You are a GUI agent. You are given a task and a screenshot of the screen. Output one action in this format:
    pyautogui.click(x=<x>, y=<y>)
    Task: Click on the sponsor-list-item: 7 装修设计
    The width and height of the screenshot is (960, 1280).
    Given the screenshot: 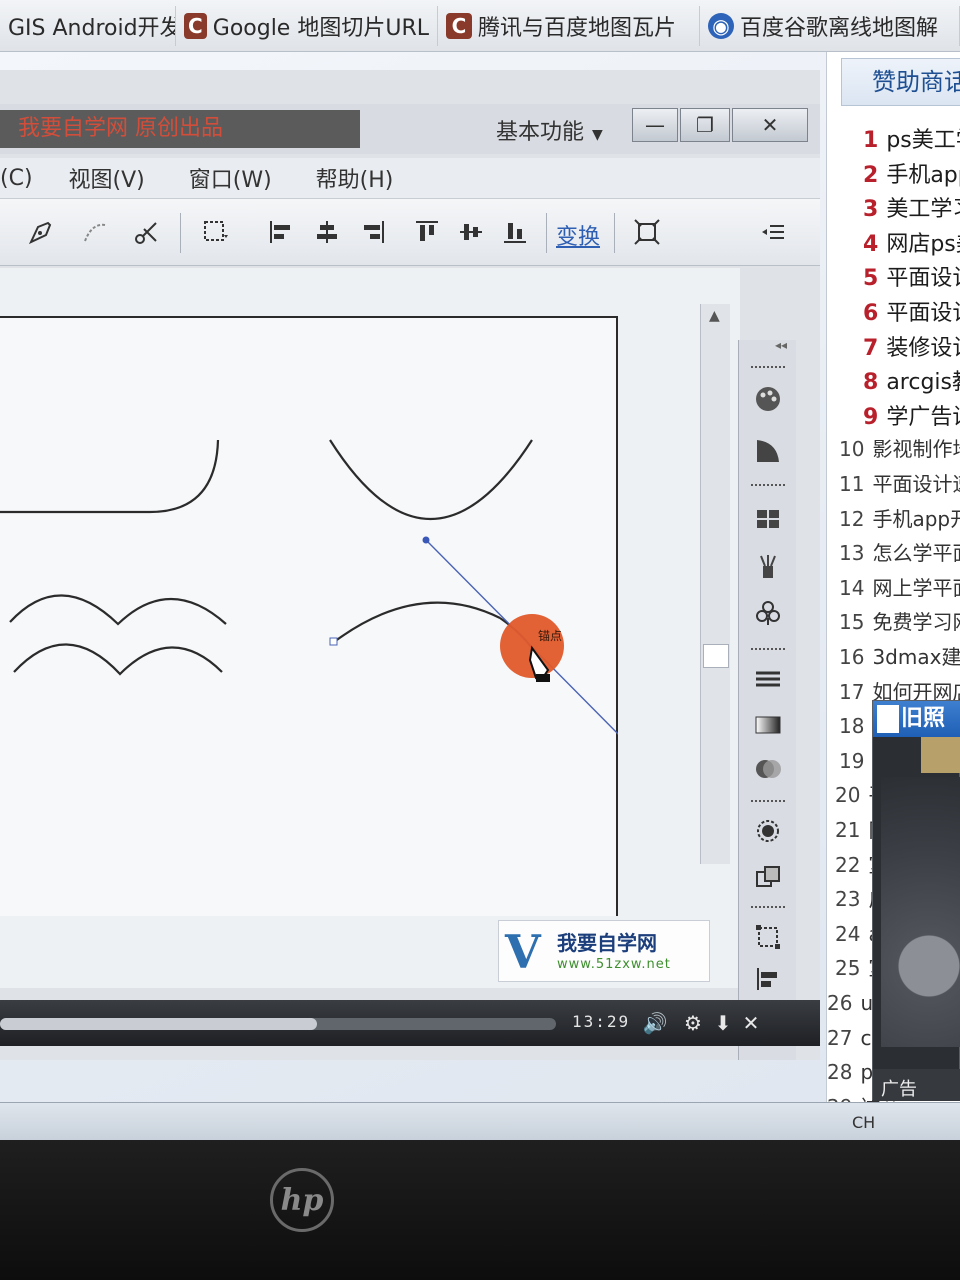 What is the action you would take?
    pyautogui.click(x=911, y=346)
    